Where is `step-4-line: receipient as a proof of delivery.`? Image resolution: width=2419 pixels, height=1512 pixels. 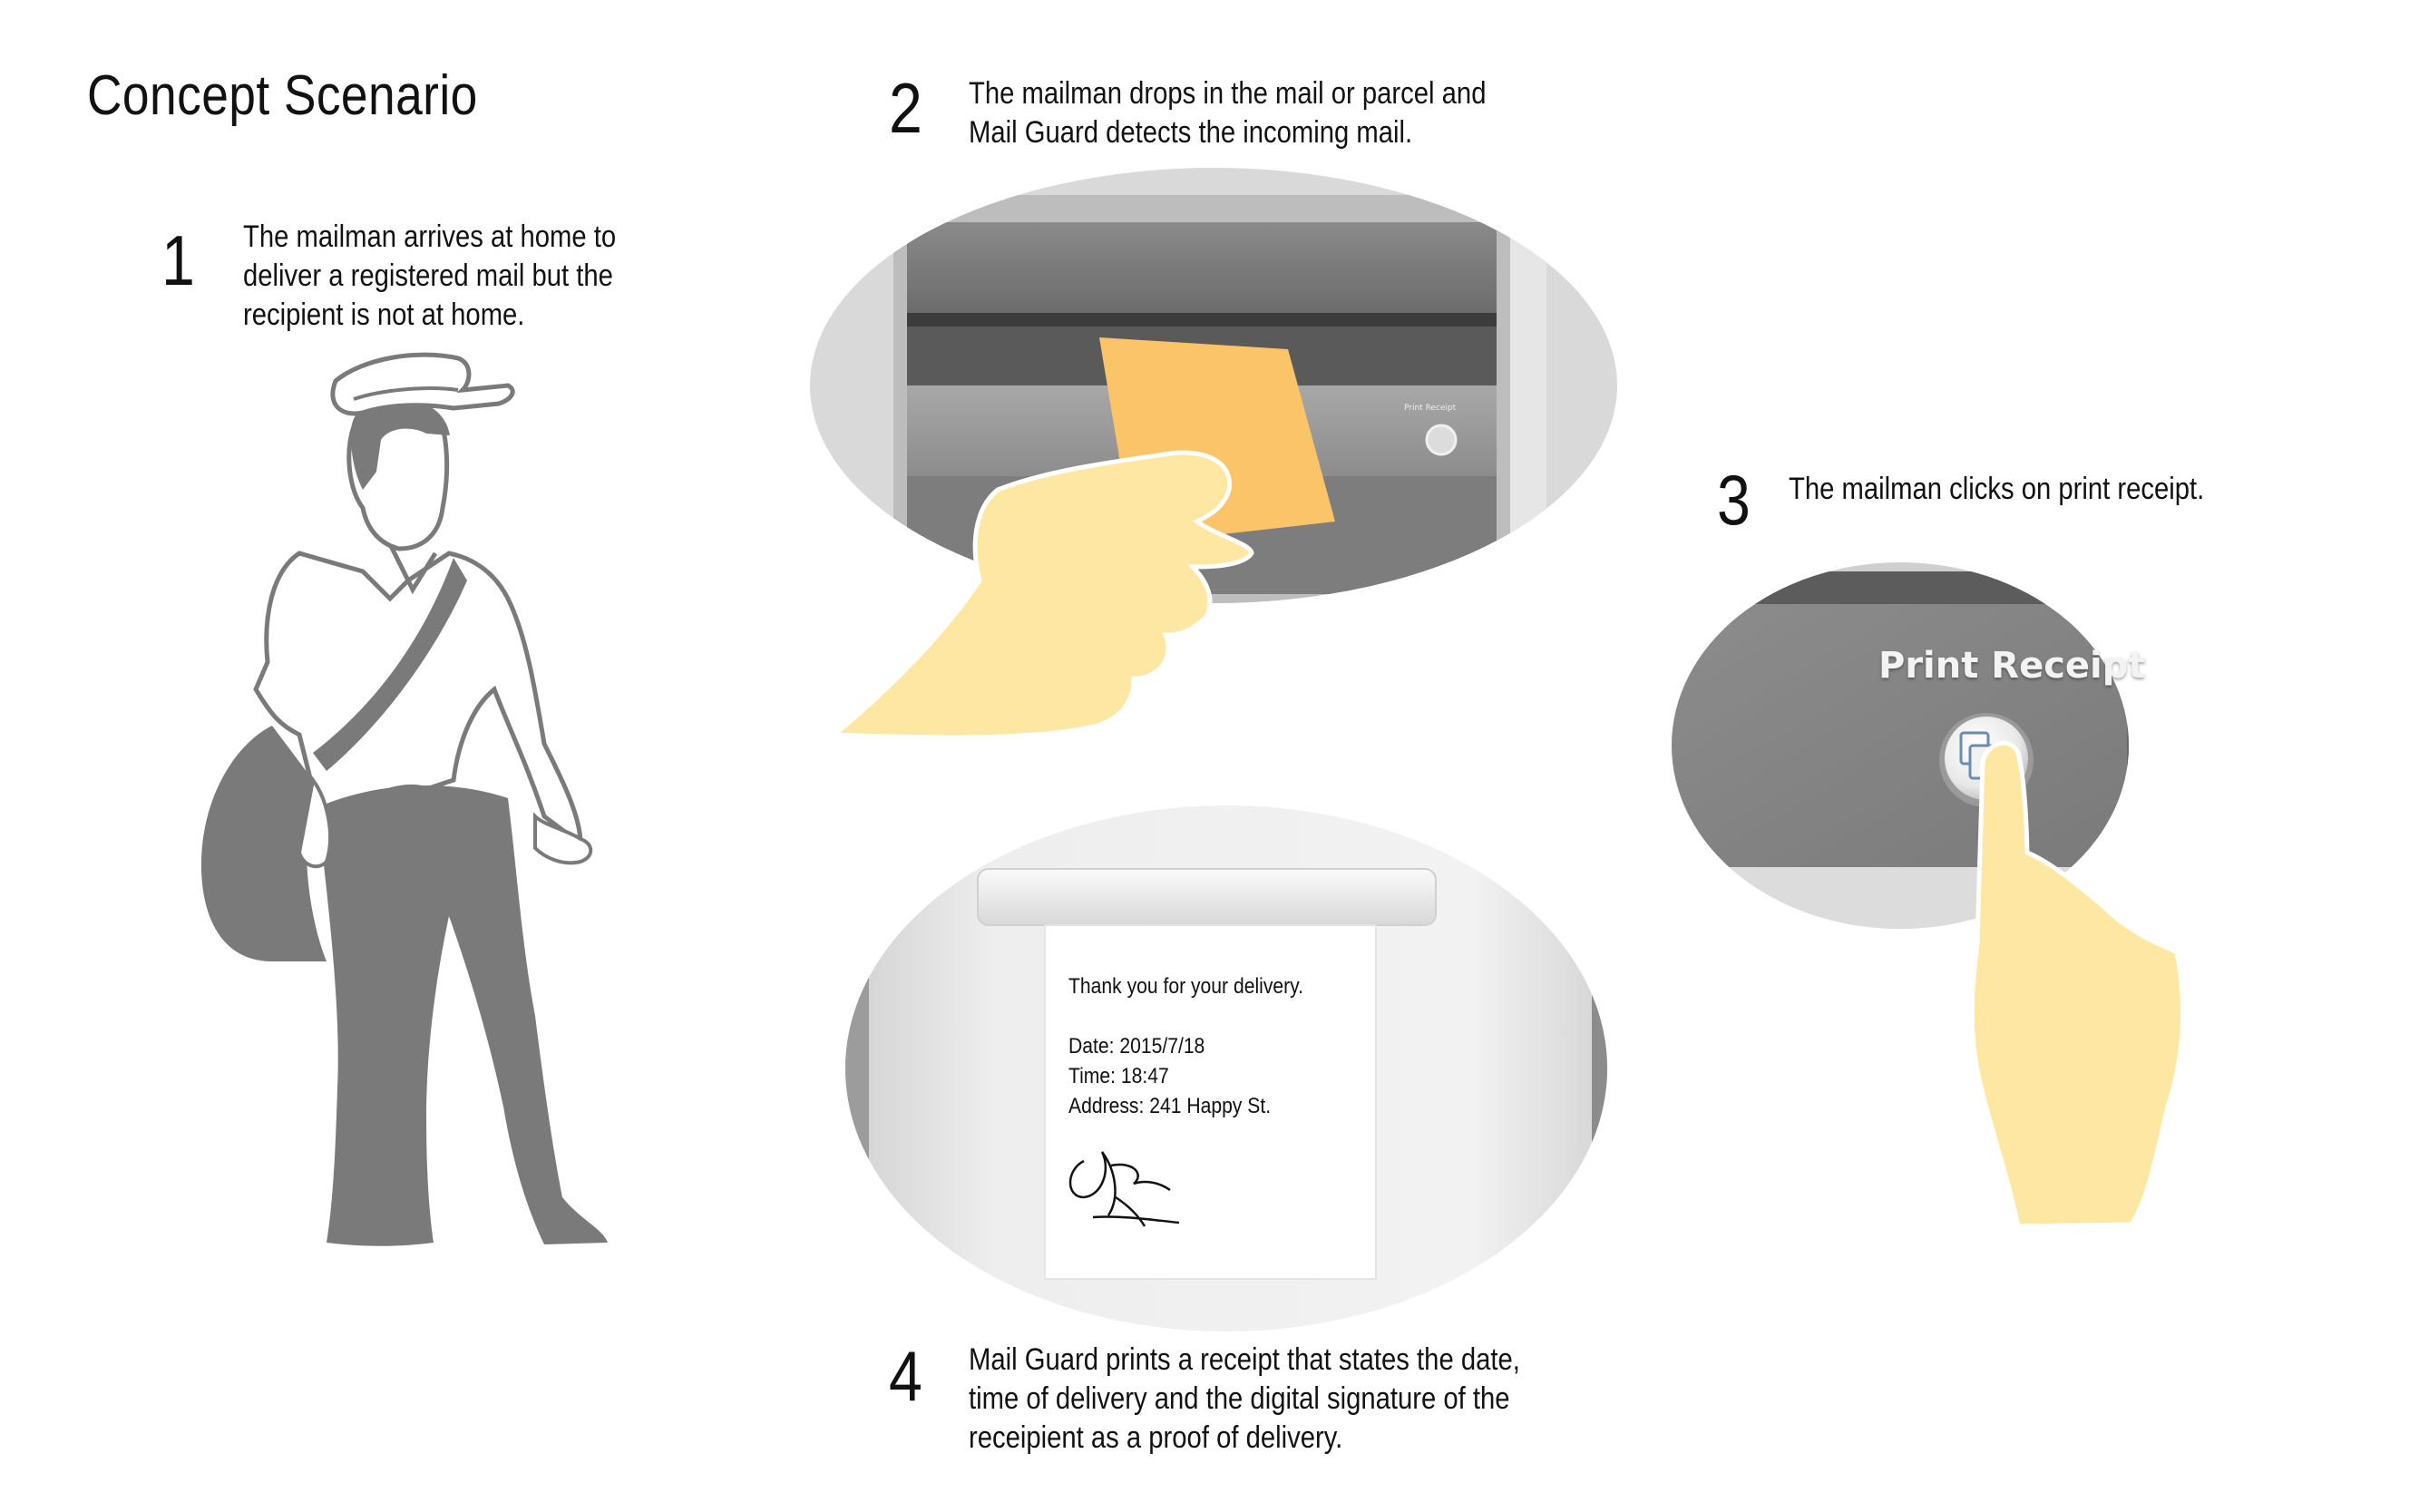
step-4-line: receipient as a proof of delivery. is located at coordinates (1156, 1437).